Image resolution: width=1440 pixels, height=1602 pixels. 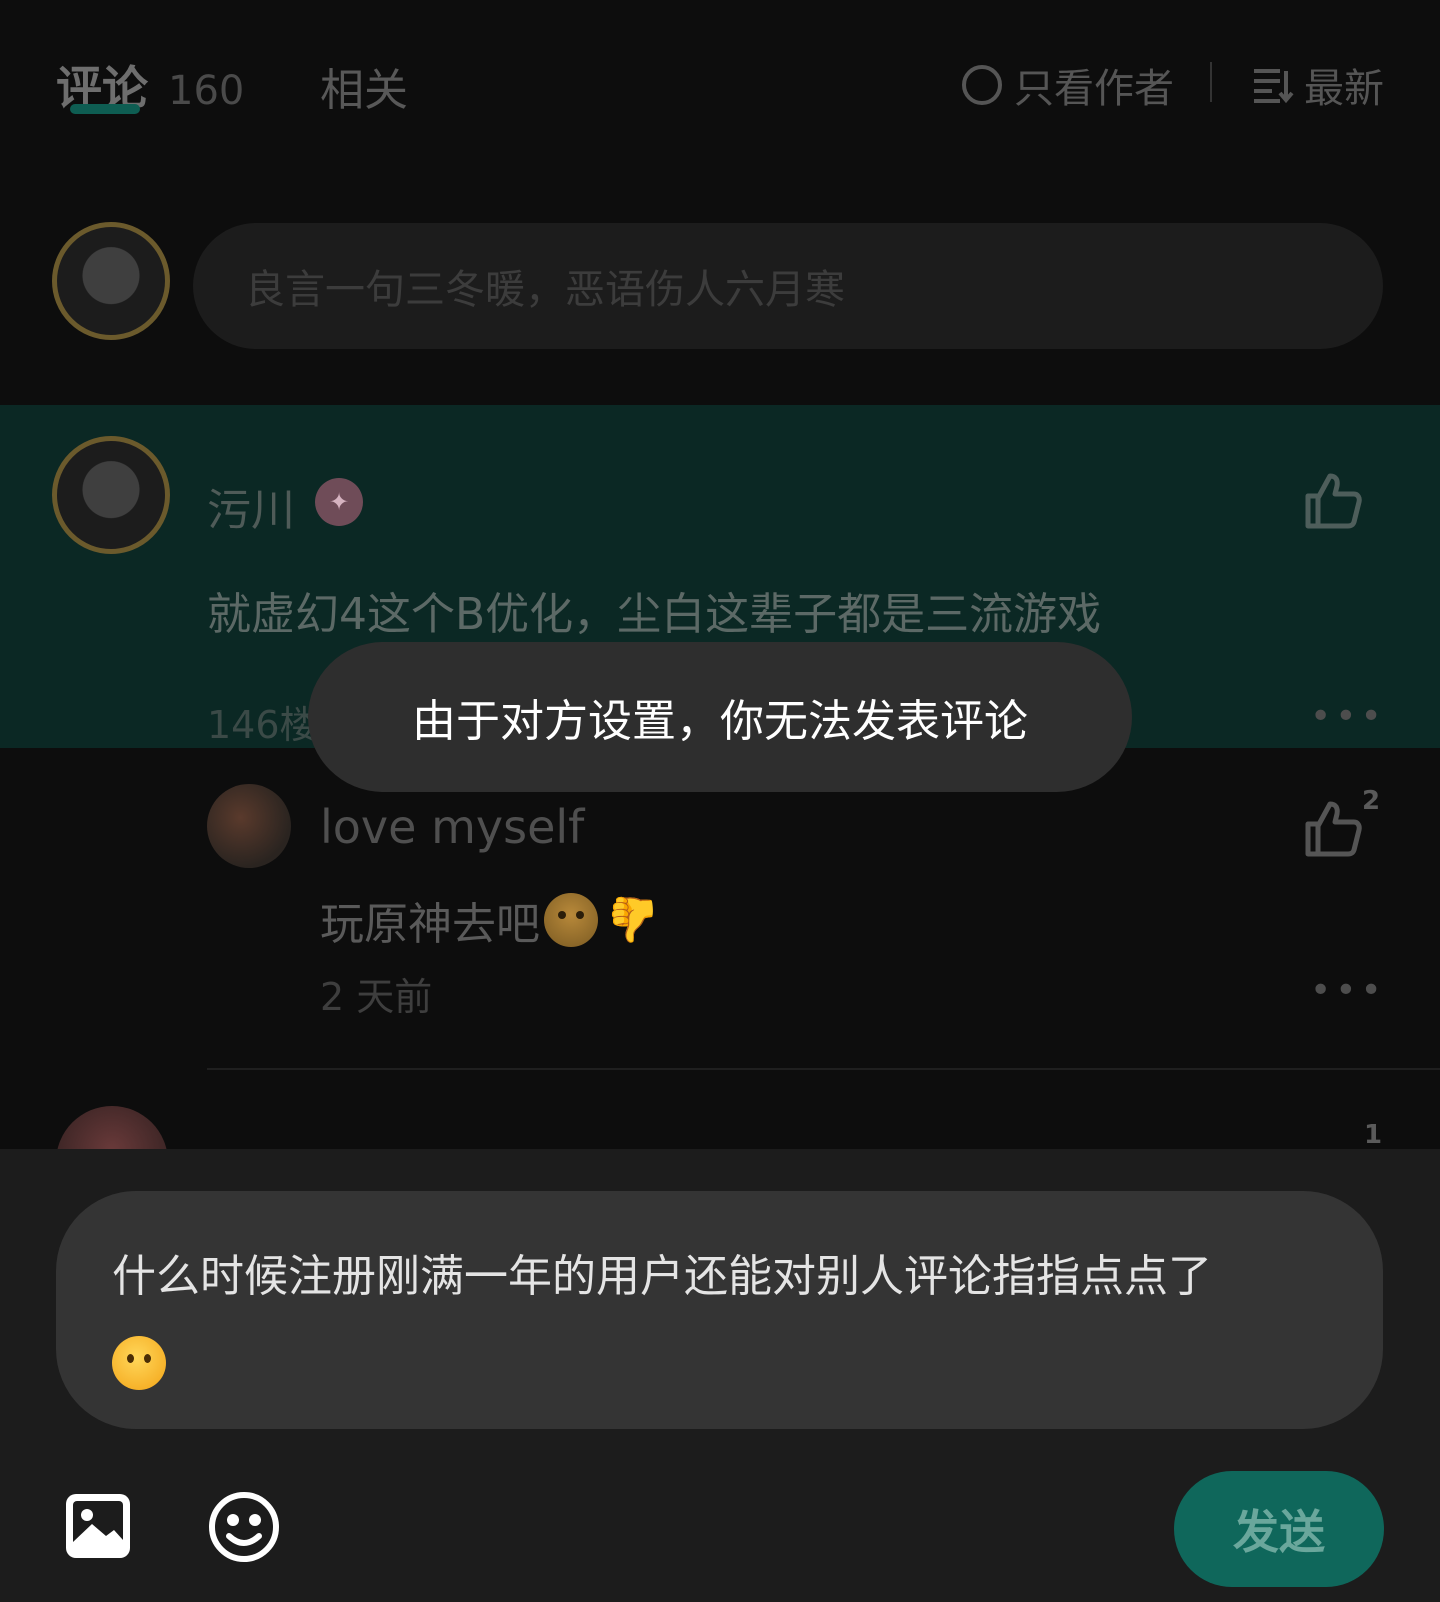 I want to click on reply-text: 玩原神去吧 👍, so click(x=490, y=920).